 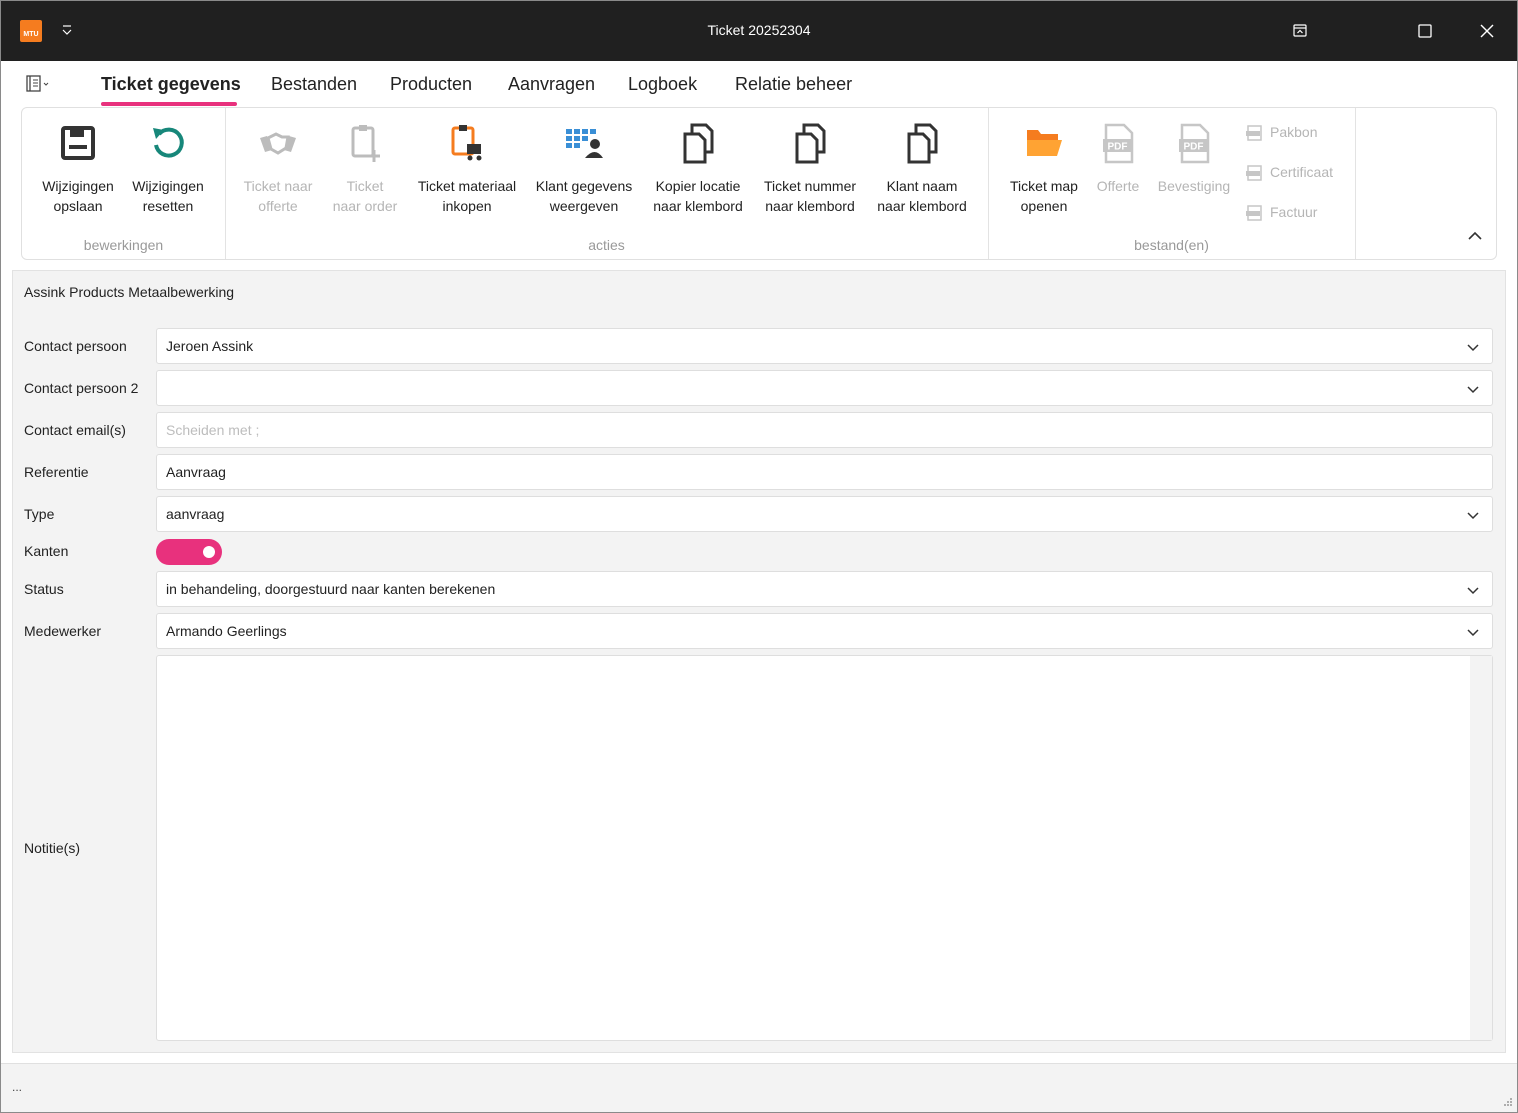 I want to click on collapse-ribbon-chevron-up-icon, so click(x=1475, y=236).